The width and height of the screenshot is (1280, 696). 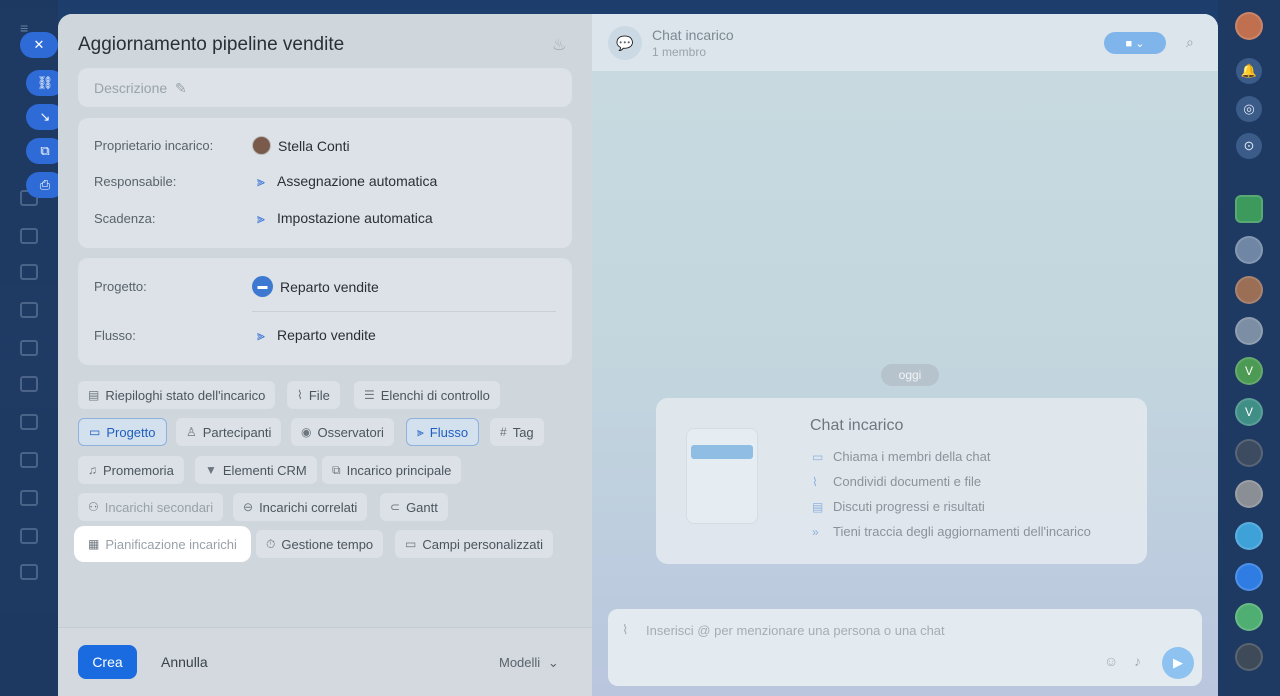 I want to click on bookmarks-avatar, so click(x=1249, y=577).